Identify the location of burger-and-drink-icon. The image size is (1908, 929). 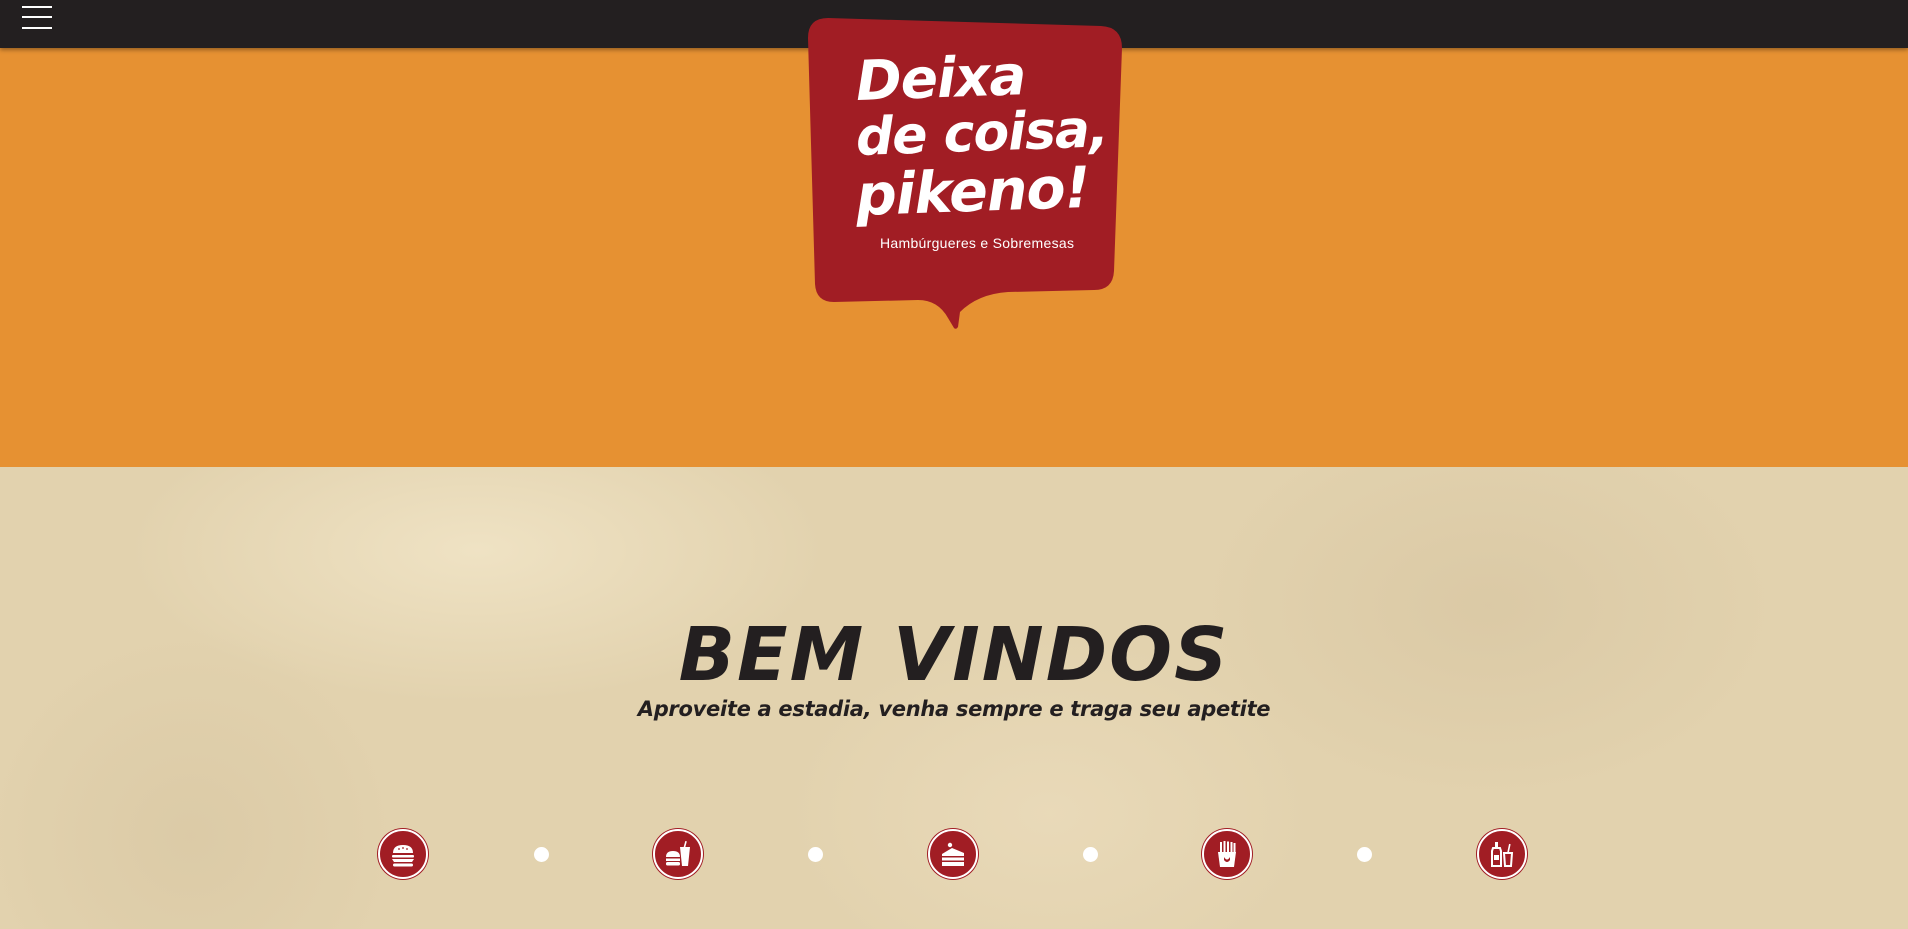
(678, 854).